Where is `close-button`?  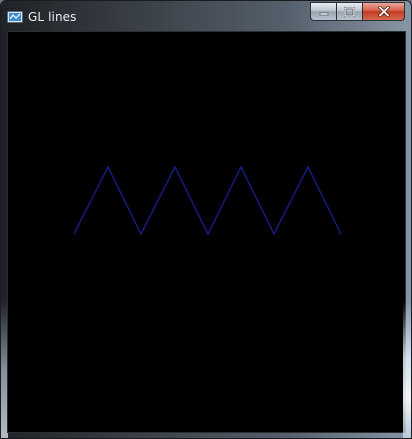 close-button is located at coordinates (383, 11).